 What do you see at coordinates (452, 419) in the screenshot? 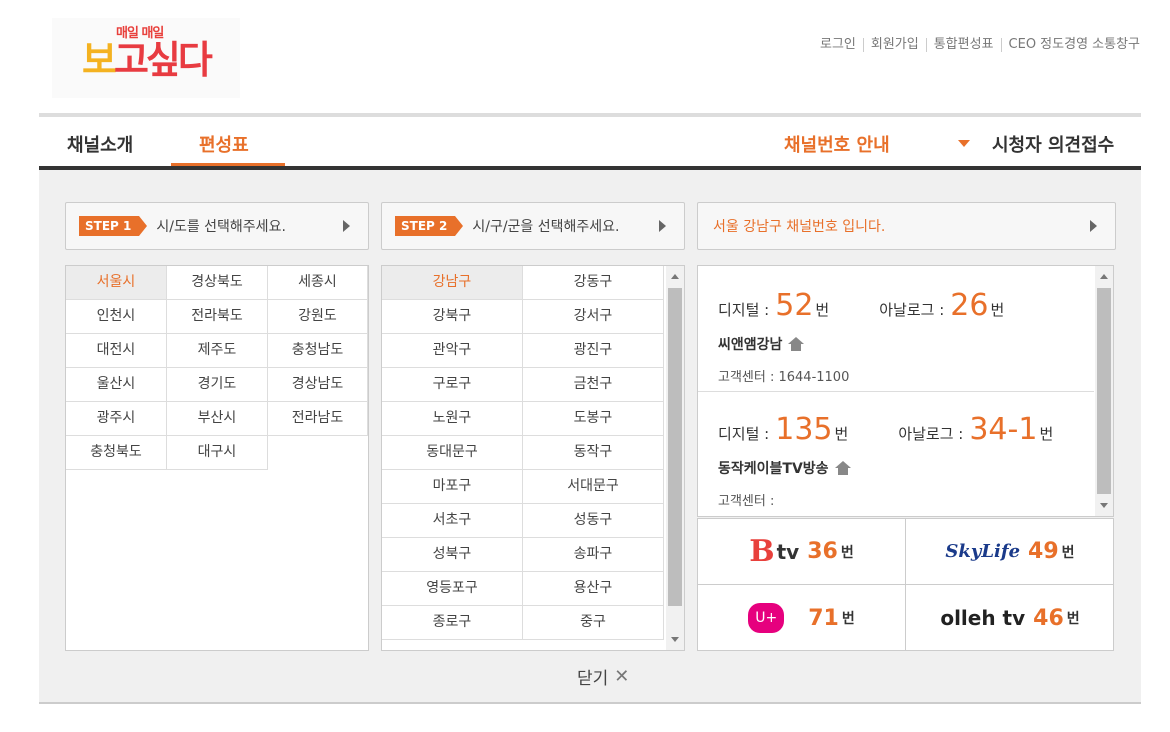
I see `district-item: 노원구` at bounding box center [452, 419].